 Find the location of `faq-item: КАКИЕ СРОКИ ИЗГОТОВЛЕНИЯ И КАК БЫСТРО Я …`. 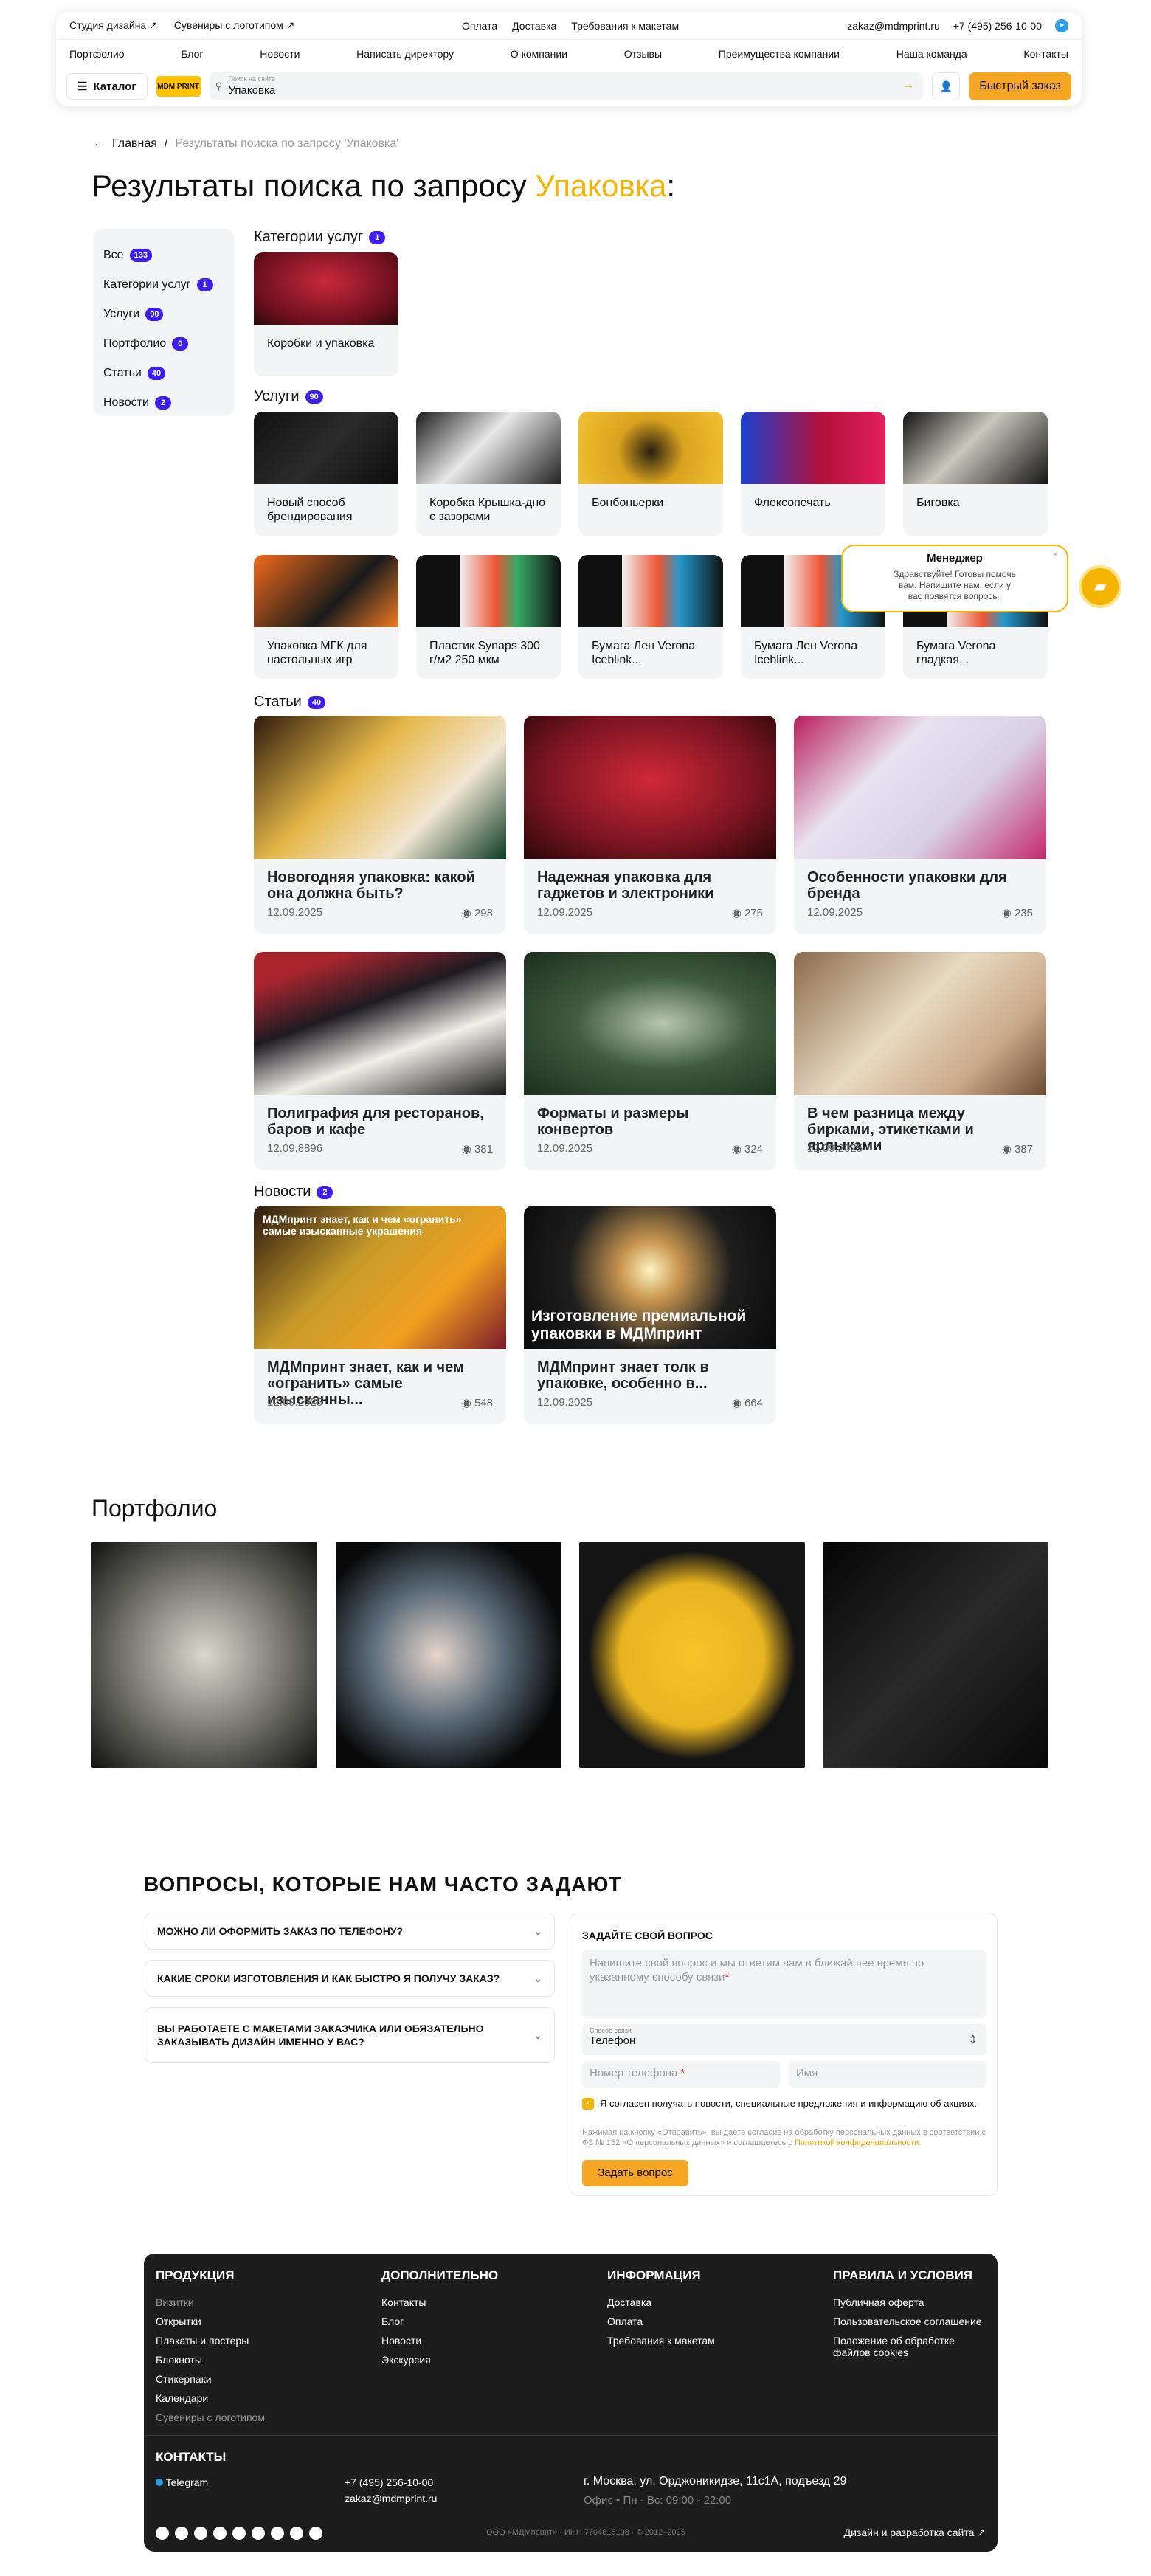

faq-item: КАКИЕ СРОКИ ИЗГОТОВЛЕНИЯ И КАК БЫСТРО Я … is located at coordinates (350, 1978).